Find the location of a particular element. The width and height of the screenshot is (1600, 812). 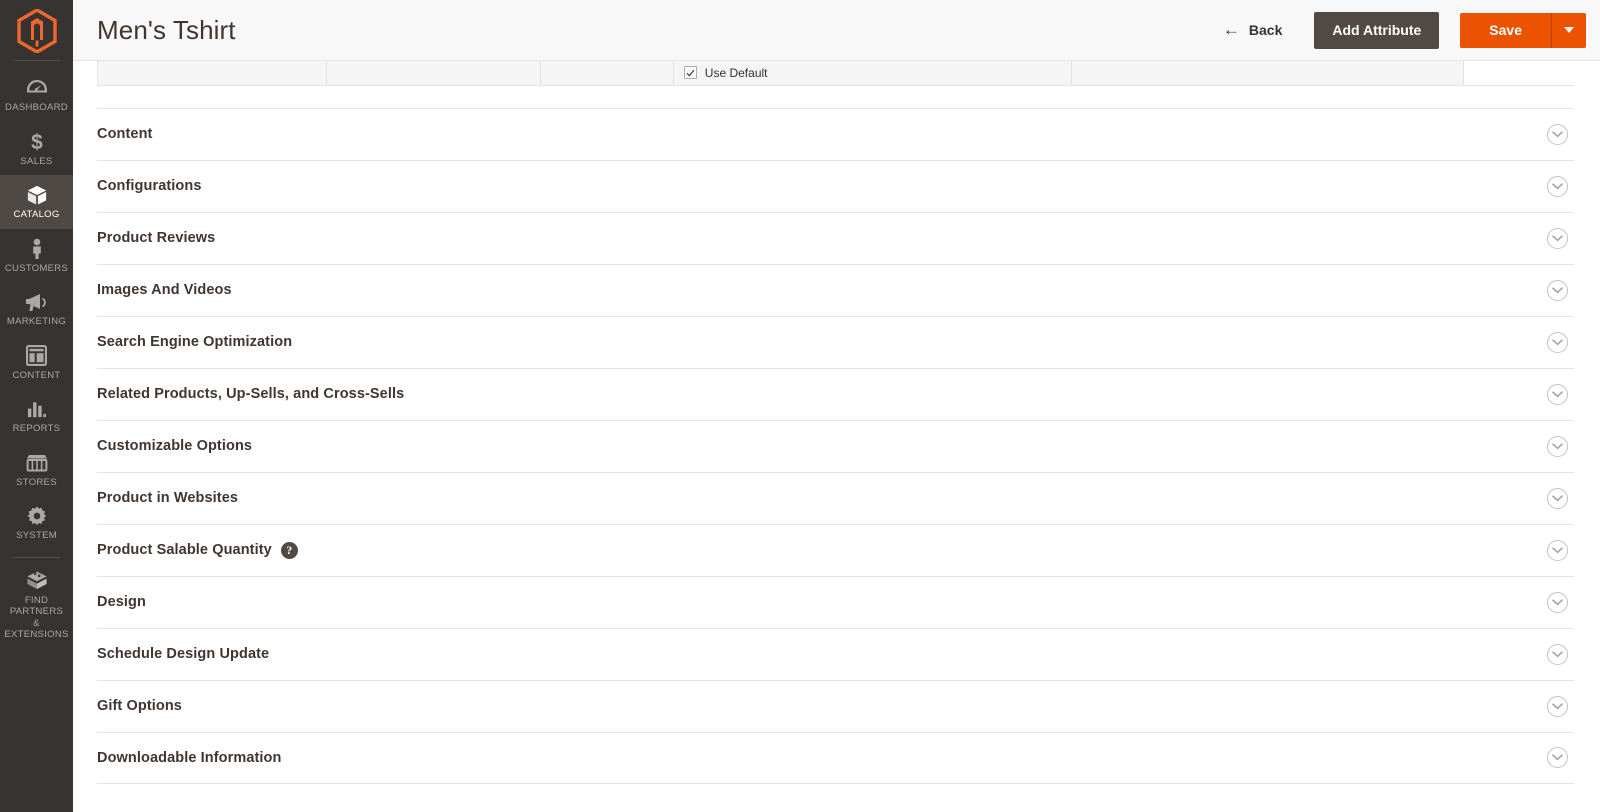

sales-dollar-icon: $ is located at coordinates (37, 142).